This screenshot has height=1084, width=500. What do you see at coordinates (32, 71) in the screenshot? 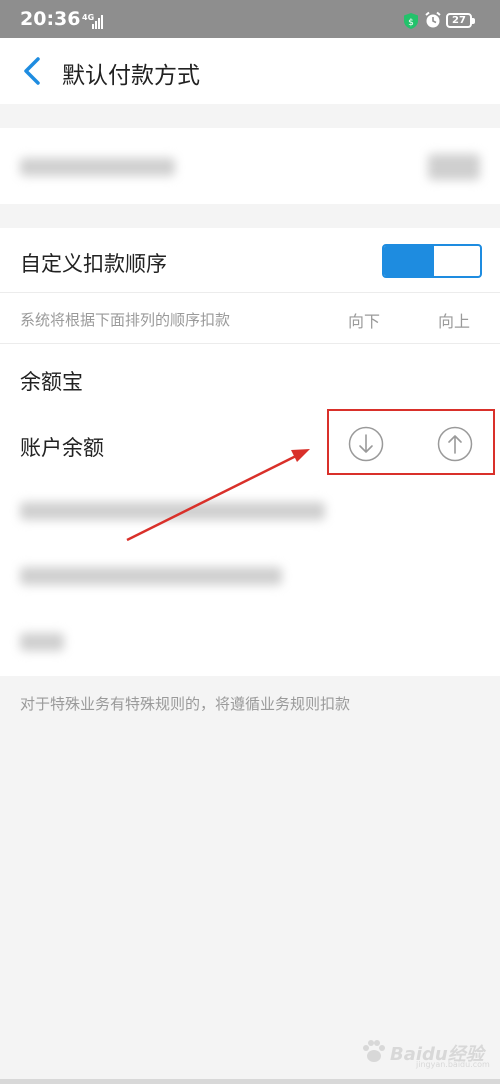
I see `back-arrow-icon` at bounding box center [32, 71].